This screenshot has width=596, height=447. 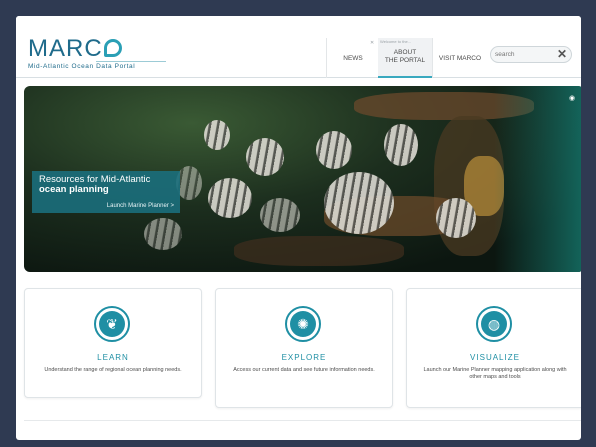 What do you see at coordinates (131, 61) in the screenshot?
I see `logo-divider` at bounding box center [131, 61].